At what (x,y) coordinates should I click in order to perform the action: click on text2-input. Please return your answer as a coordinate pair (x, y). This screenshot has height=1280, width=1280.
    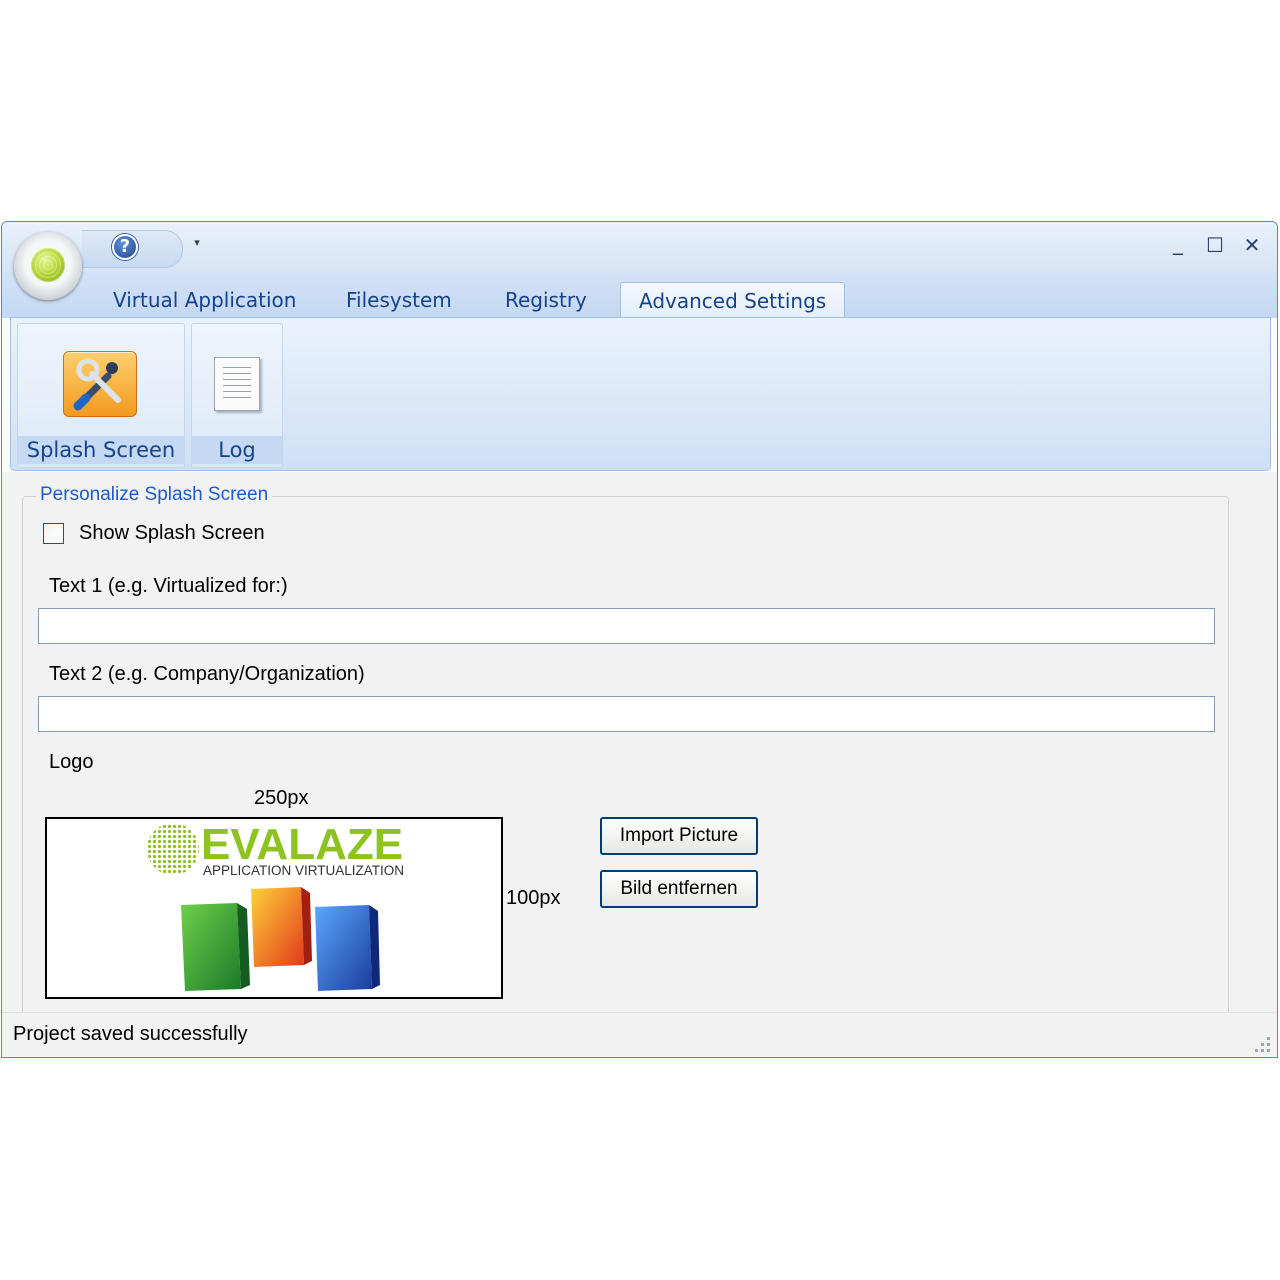
    Looking at the image, I should click on (626, 714).